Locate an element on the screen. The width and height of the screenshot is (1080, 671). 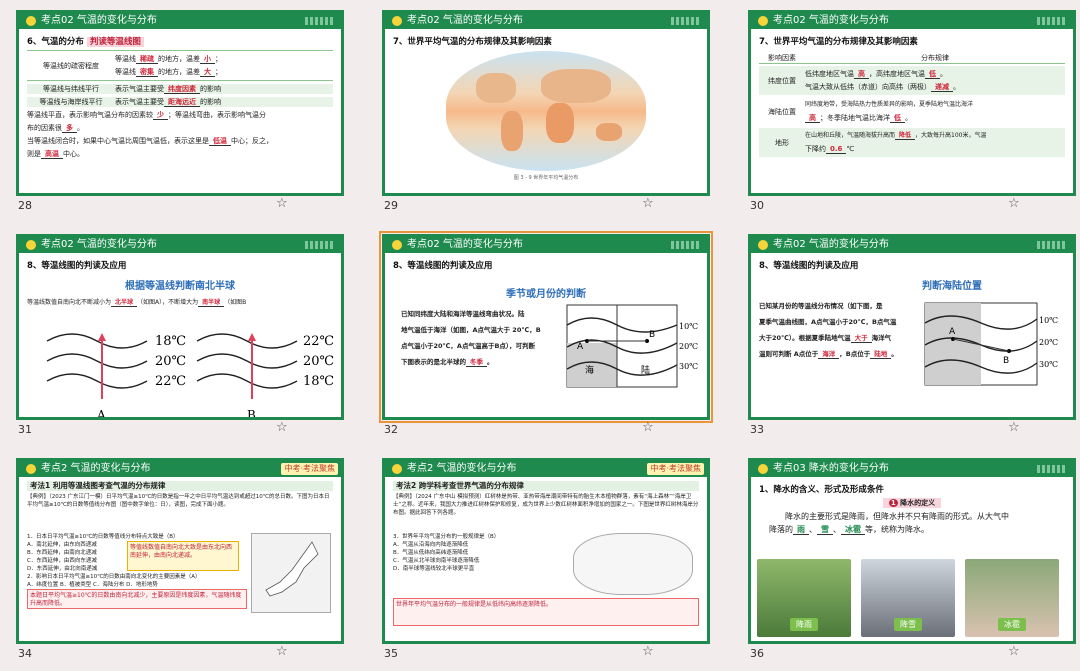
hail-photo: 冰雹 is located at coordinates (1012, 598).